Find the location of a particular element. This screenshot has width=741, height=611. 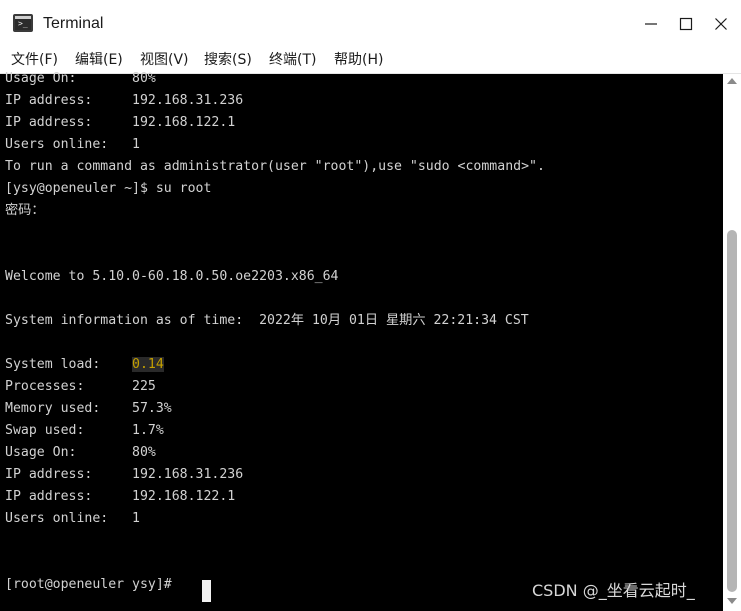

maximize-icon is located at coordinates (686, 24).